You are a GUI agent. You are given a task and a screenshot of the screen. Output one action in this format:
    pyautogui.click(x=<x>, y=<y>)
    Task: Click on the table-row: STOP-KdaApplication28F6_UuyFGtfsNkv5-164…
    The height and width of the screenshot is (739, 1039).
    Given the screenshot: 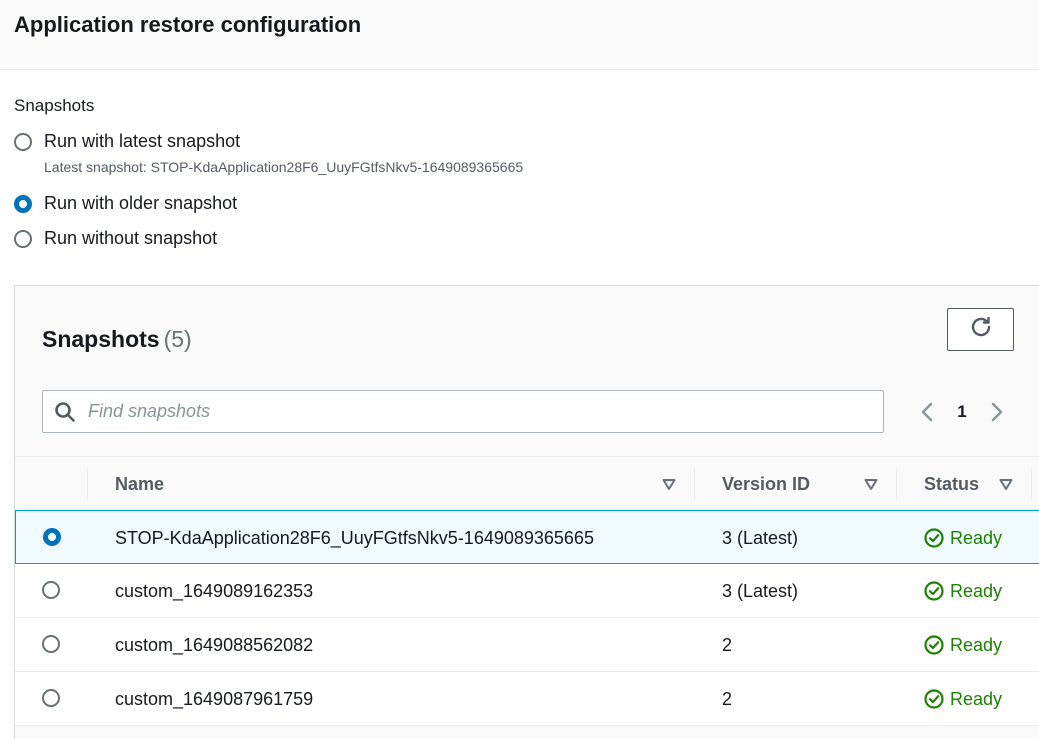 What is the action you would take?
    pyautogui.click(x=527, y=537)
    